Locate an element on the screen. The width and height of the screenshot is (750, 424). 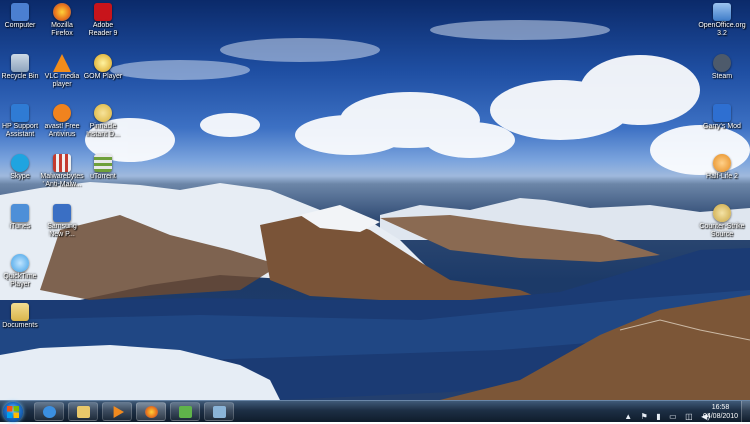
pinnacle-icon-glyph is located at coordinates (103, 113).